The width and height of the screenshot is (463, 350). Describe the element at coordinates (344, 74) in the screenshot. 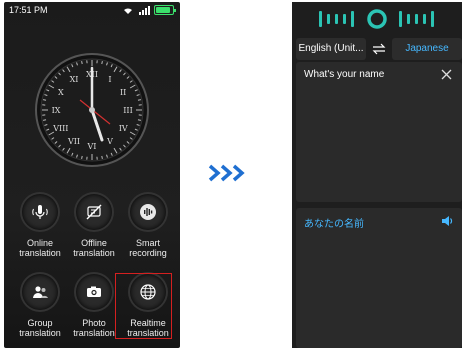

I see `source-text: What's your name` at that location.